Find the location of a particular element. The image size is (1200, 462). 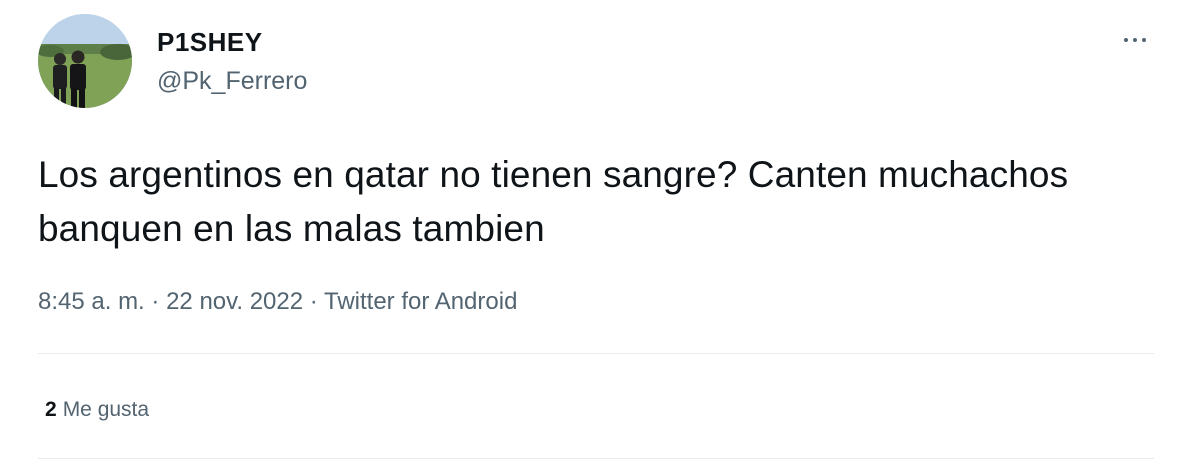

avatar is located at coordinates (85, 61).